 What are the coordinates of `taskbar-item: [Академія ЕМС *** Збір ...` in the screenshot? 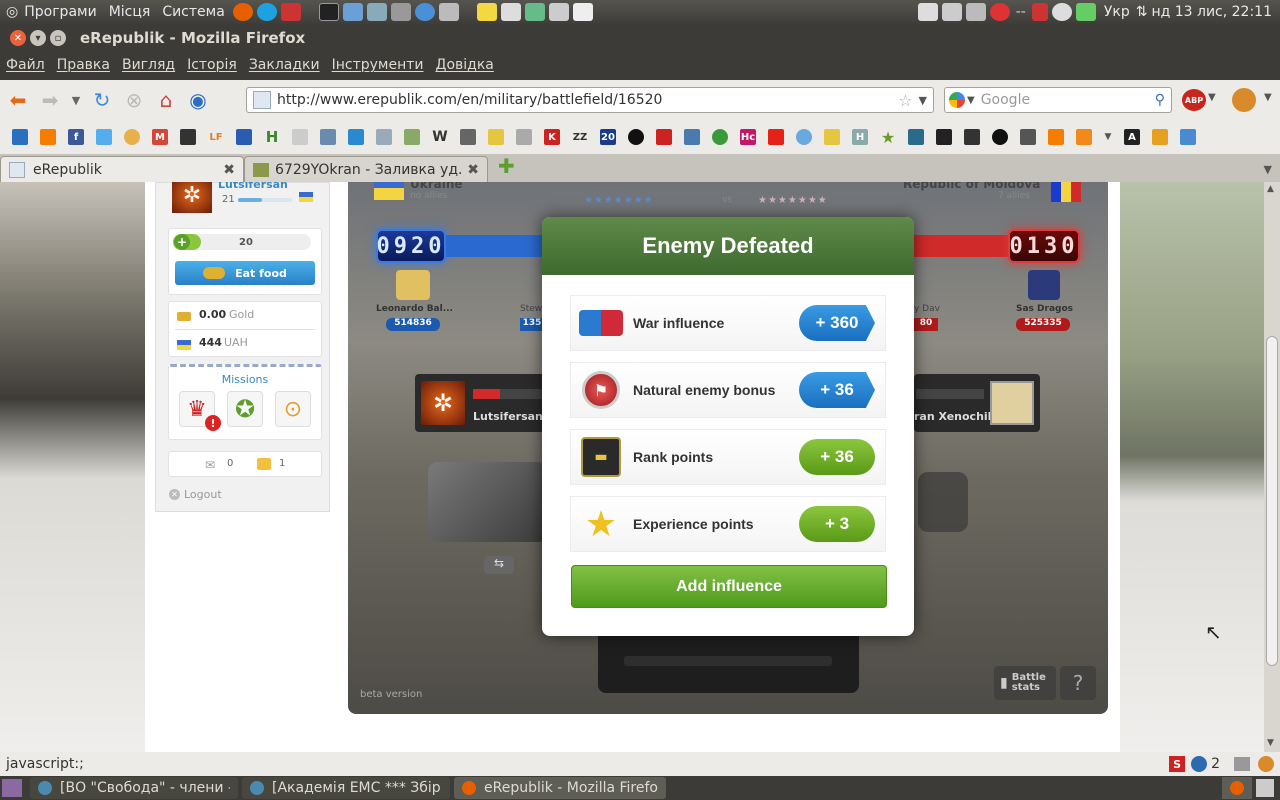 It's located at (346, 788).